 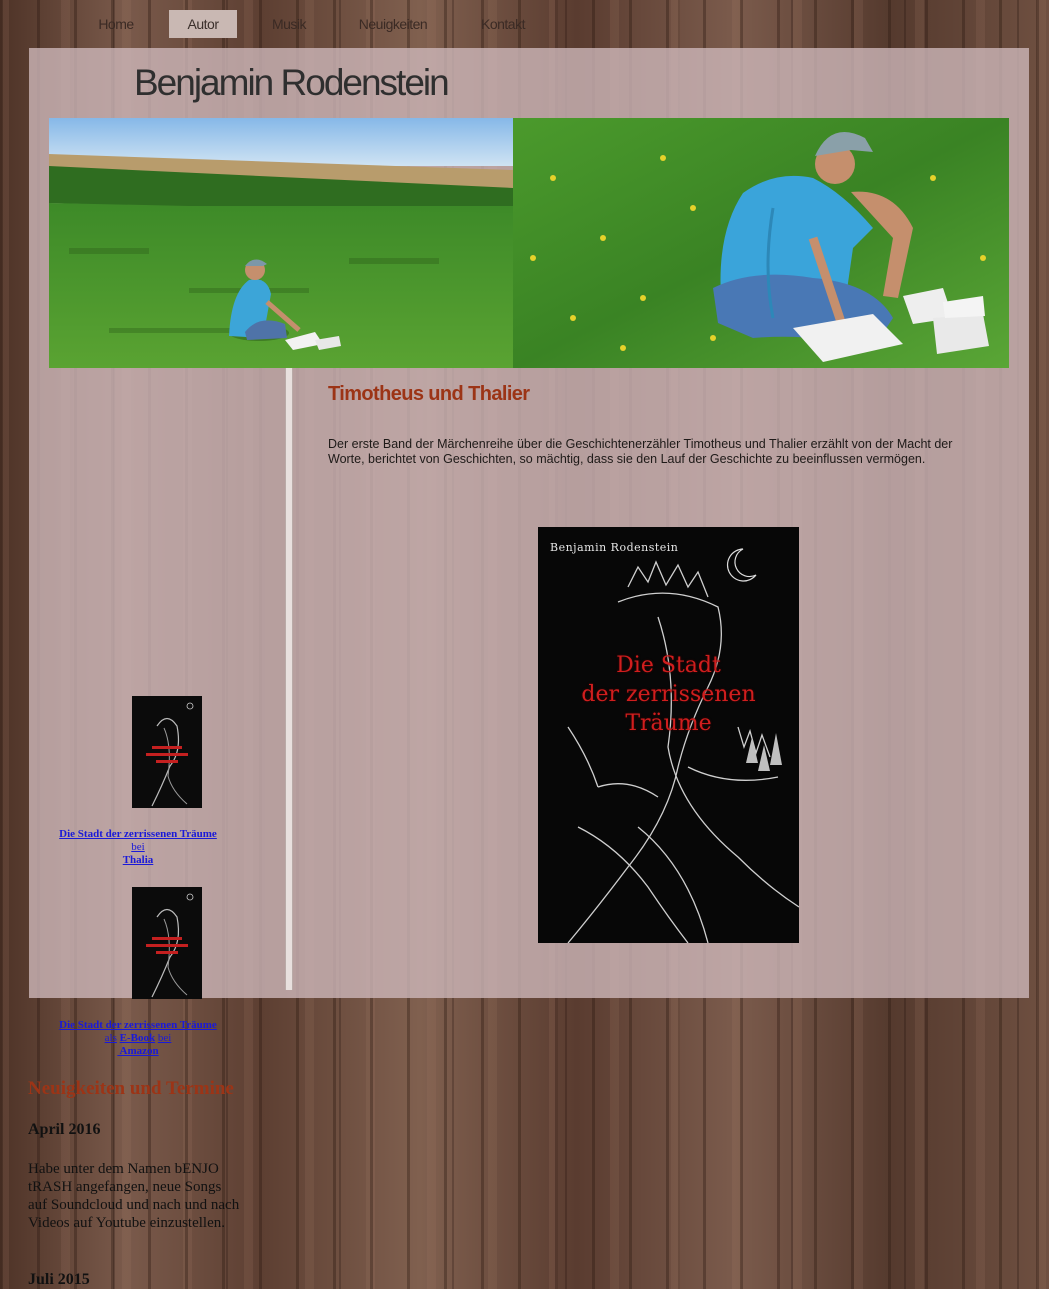 I want to click on banner-photo-field-closeup, so click(x=761, y=243).